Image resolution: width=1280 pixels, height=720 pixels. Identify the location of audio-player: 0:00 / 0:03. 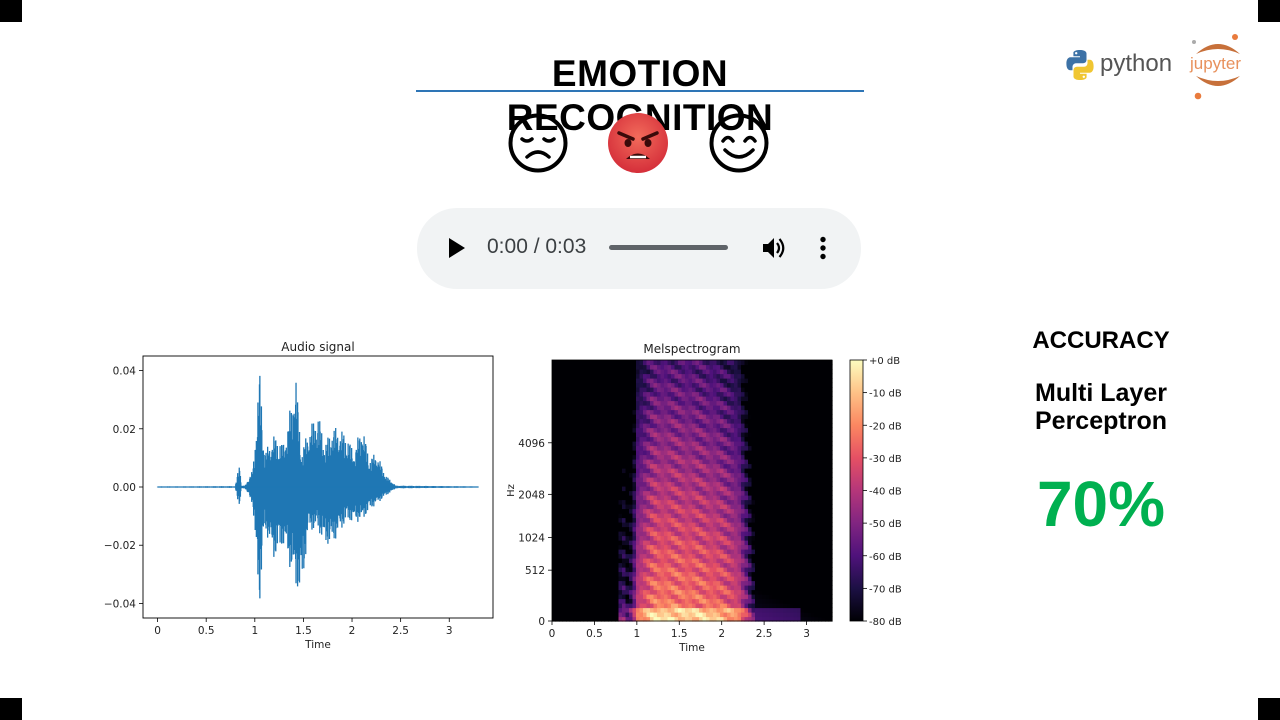
(639, 248).